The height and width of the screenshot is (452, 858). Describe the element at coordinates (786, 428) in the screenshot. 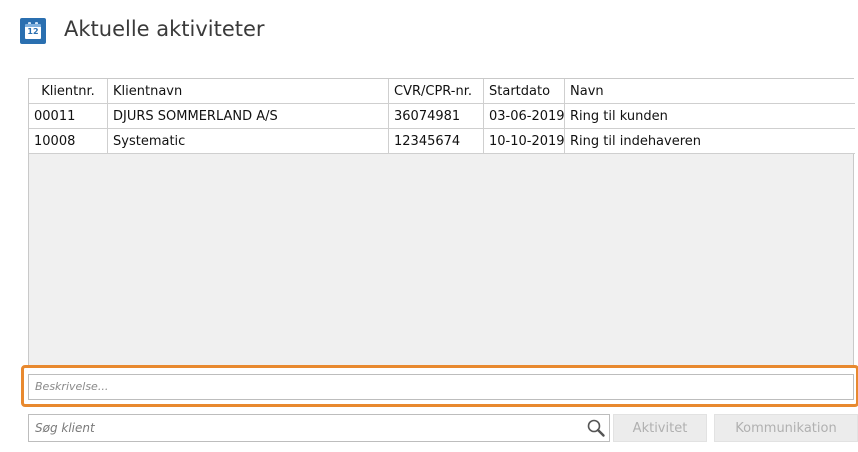

I see `kommunikation-button: Kommunikation` at that location.